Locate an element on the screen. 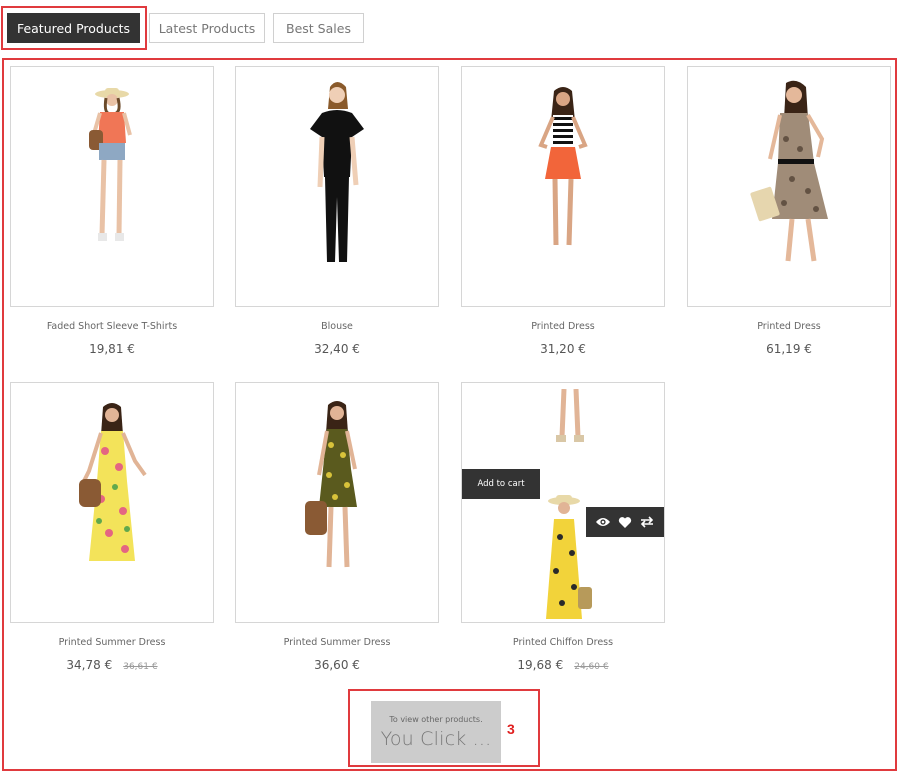  price-row: 19,68 € 24,60 € is located at coordinates (563, 665).